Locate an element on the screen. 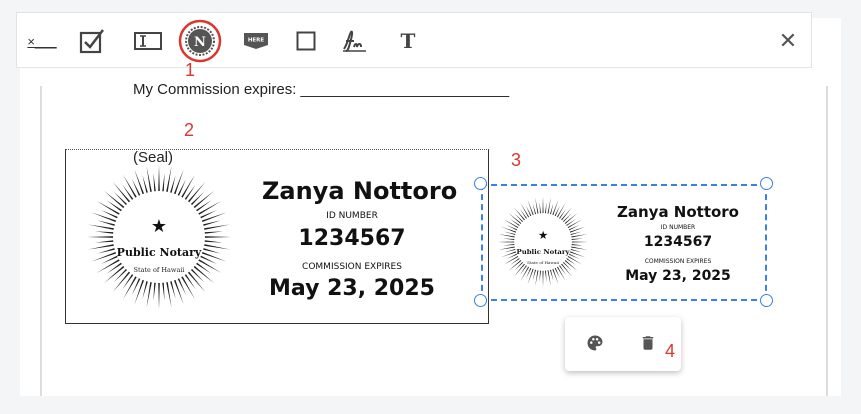 The image size is (861, 414). text-field-icon: ×___ is located at coordinates (42, 41).